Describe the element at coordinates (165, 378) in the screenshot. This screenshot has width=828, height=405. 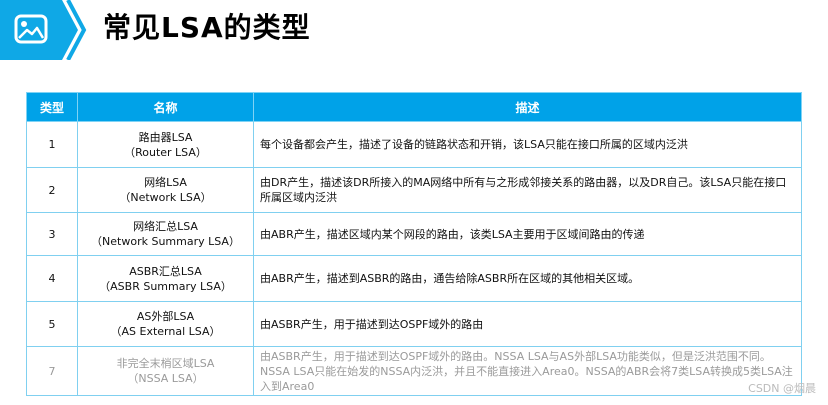
I see `name-en: （NSSA LSA）` at that location.